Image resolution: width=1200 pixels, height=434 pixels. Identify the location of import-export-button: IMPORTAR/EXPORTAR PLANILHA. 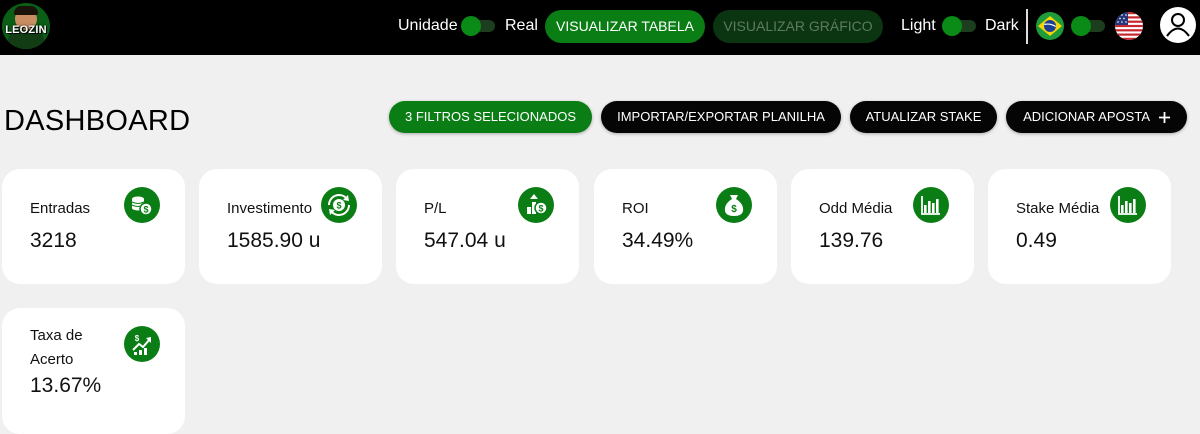
(721, 117).